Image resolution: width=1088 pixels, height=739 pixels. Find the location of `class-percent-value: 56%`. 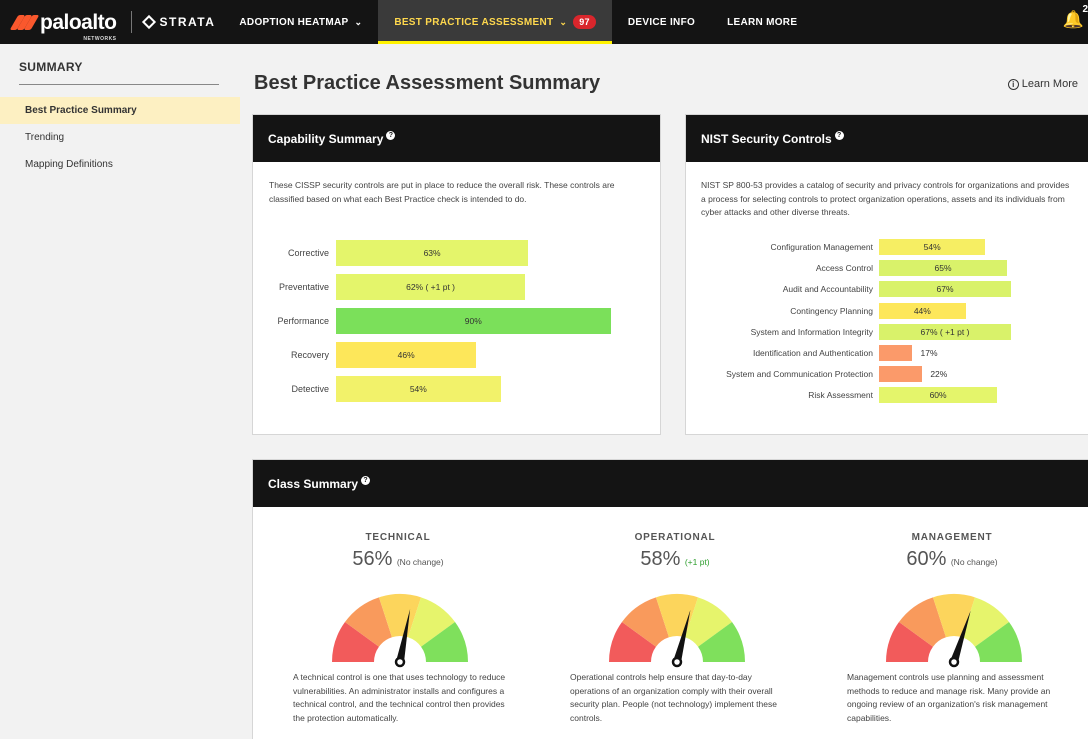

class-percent-value: 56% is located at coordinates (372, 559).